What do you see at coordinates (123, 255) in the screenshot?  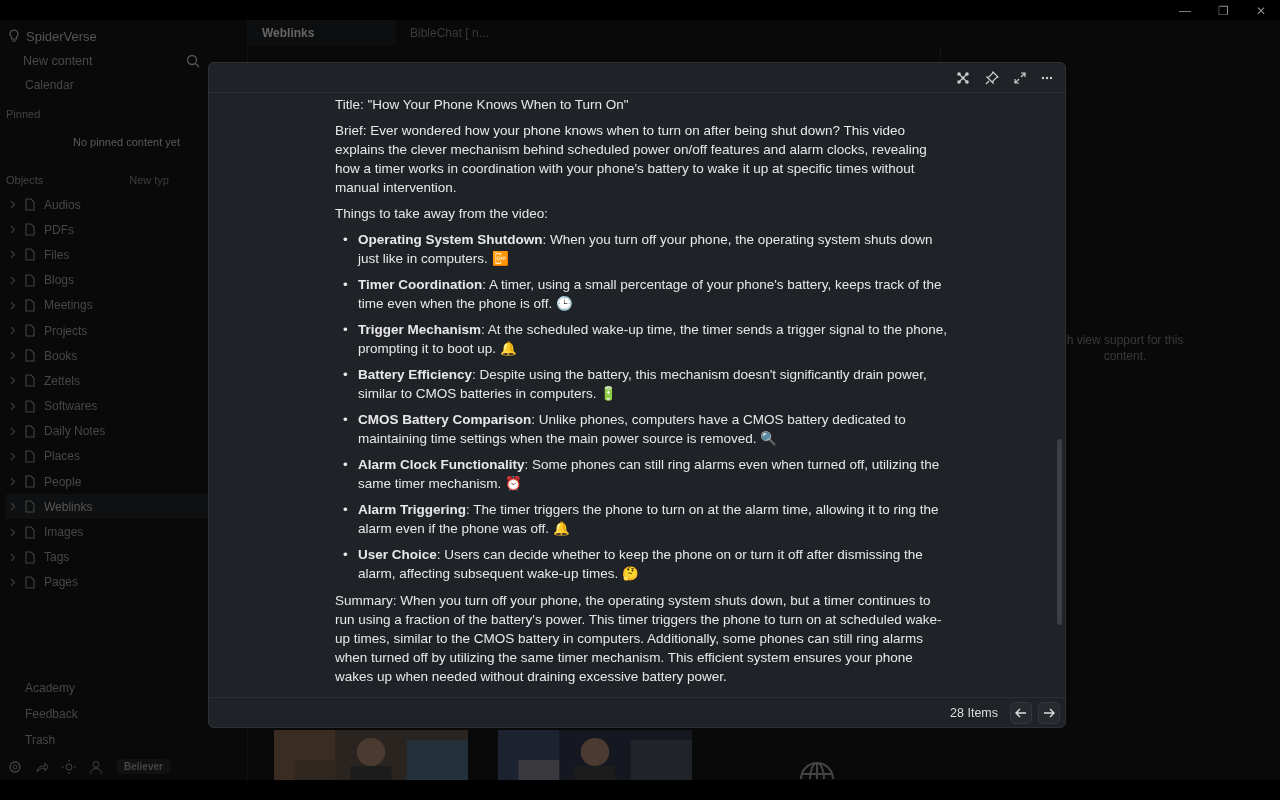 I see `object-type-item: Files` at bounding box center [123, 255].